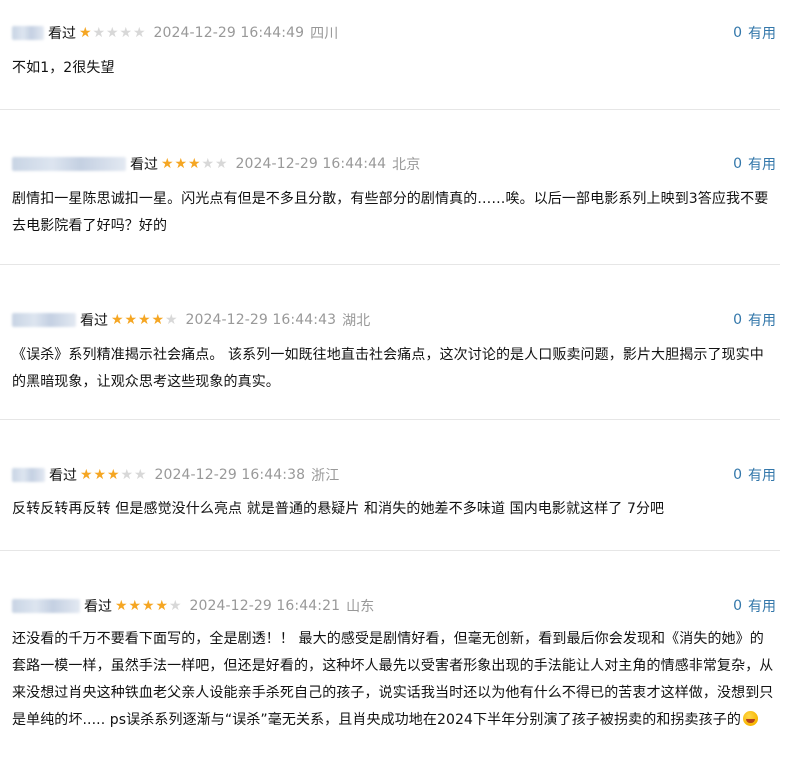 Image resolution: width=793 pixels, height=768 pixels. What do you see at coordinates (261, 320) in the screenshot?
I see `review-time: 2024-12-29 16:44:43` at bounding box center [261, 320].